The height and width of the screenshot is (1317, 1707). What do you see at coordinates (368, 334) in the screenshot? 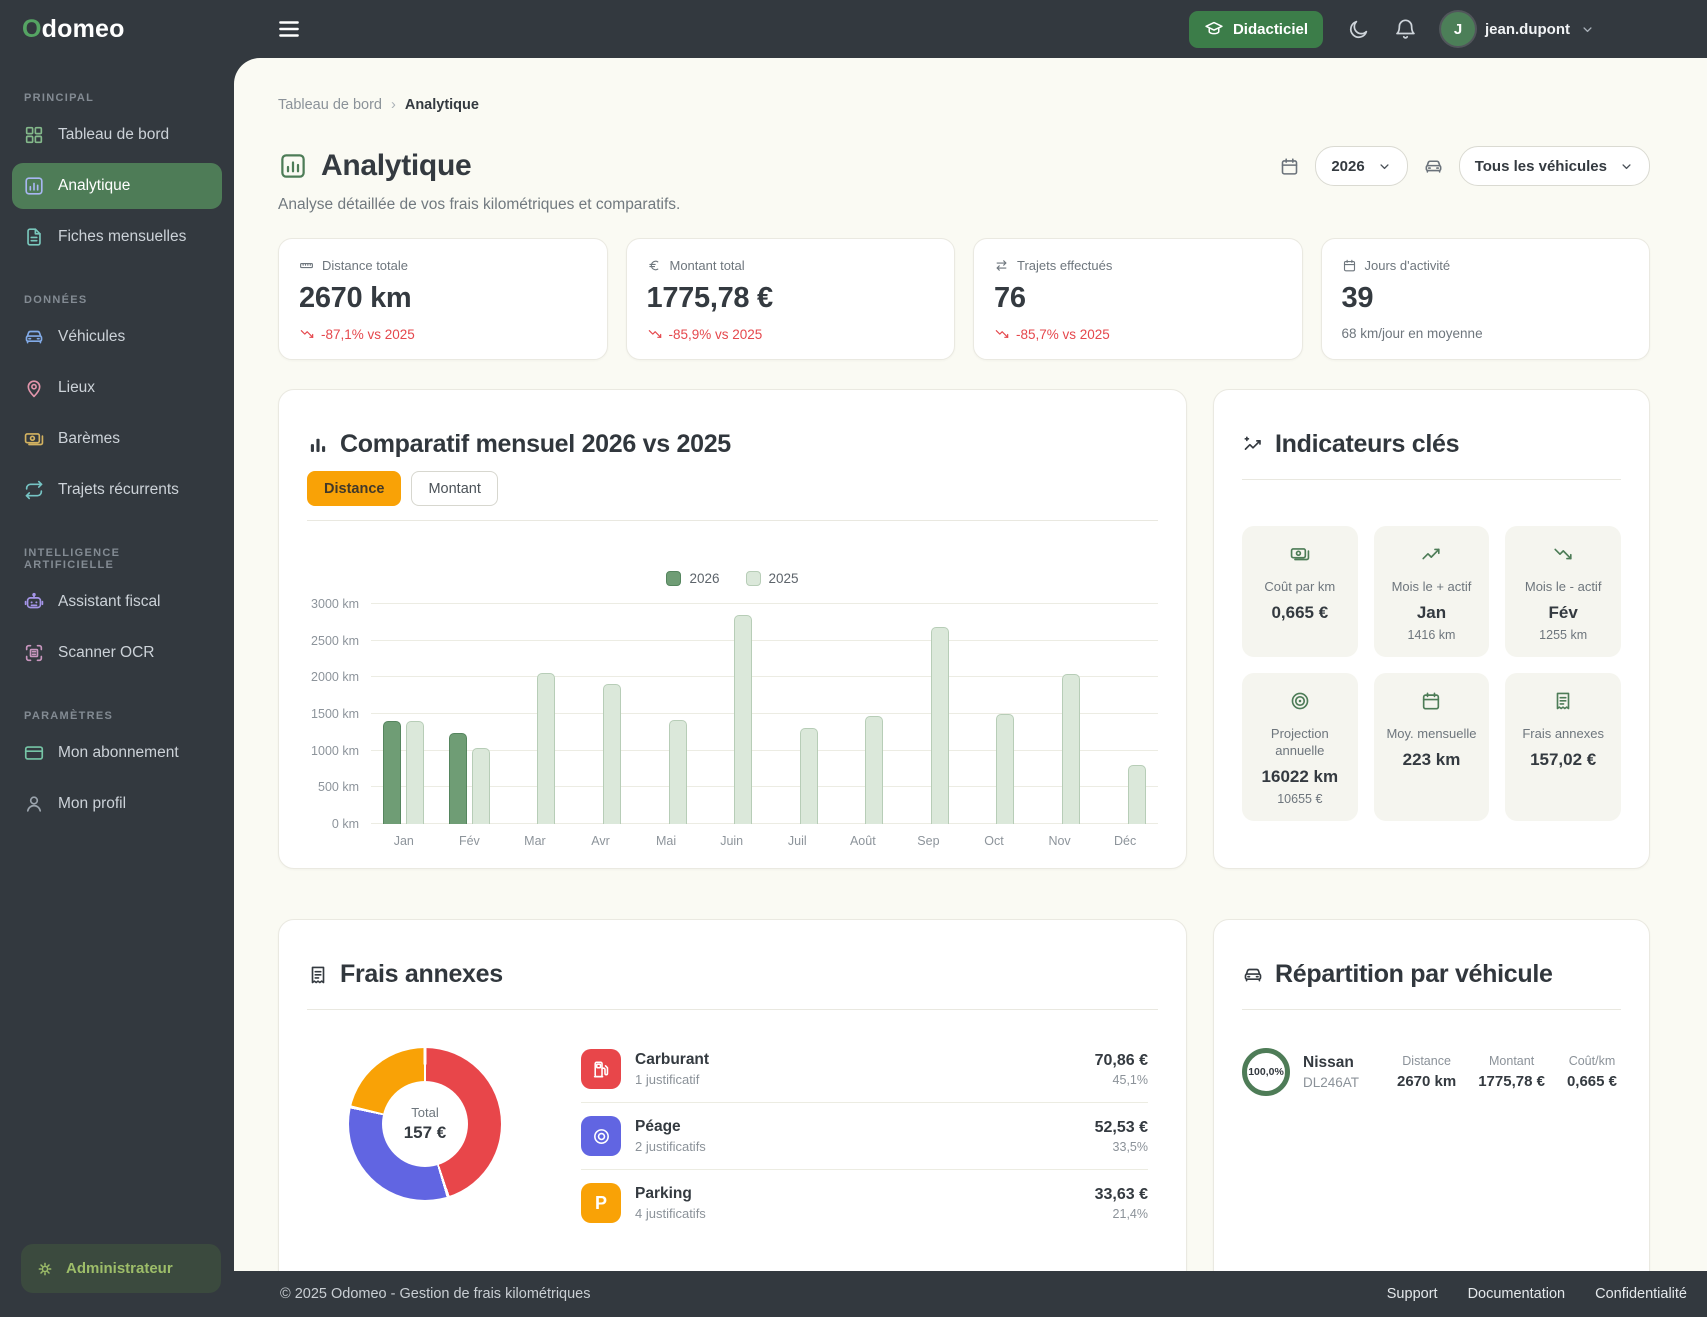
I see `stat-card-delta-text: -87,1% vs 2025` at bounding box center [368, 334].